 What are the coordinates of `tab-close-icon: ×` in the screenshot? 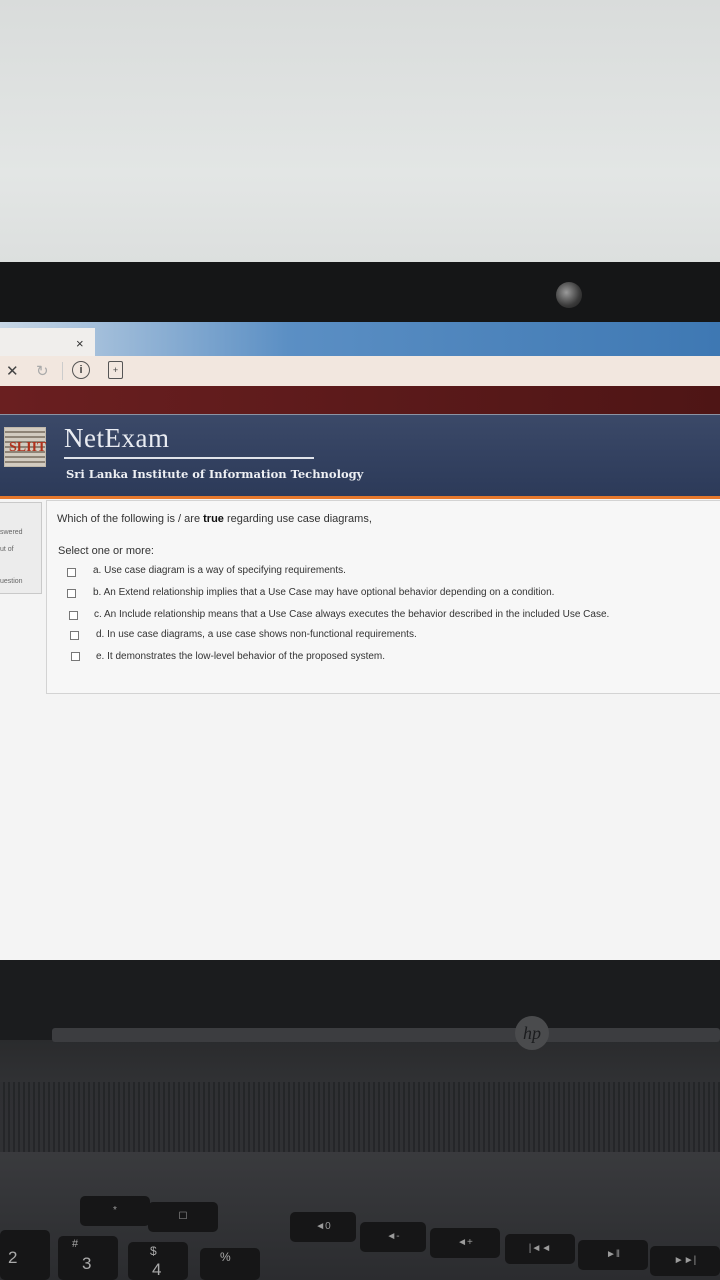 It's located at (80, 343).